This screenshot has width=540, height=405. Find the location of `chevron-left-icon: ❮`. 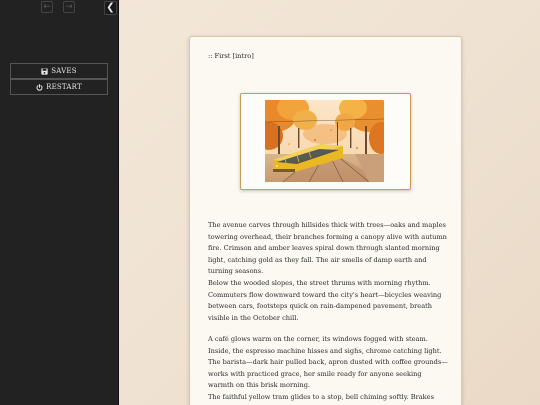

chevron-left-icon: ❮ is located at coordinates (110, 7).